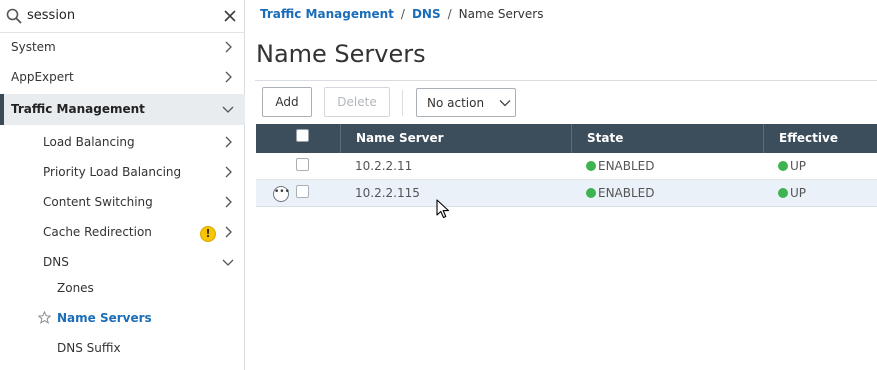 The width and height of the screenshot is (877, 370). I want to click on breadcrumb-link-traffic-management: Traffic Management, so click(327, 14).